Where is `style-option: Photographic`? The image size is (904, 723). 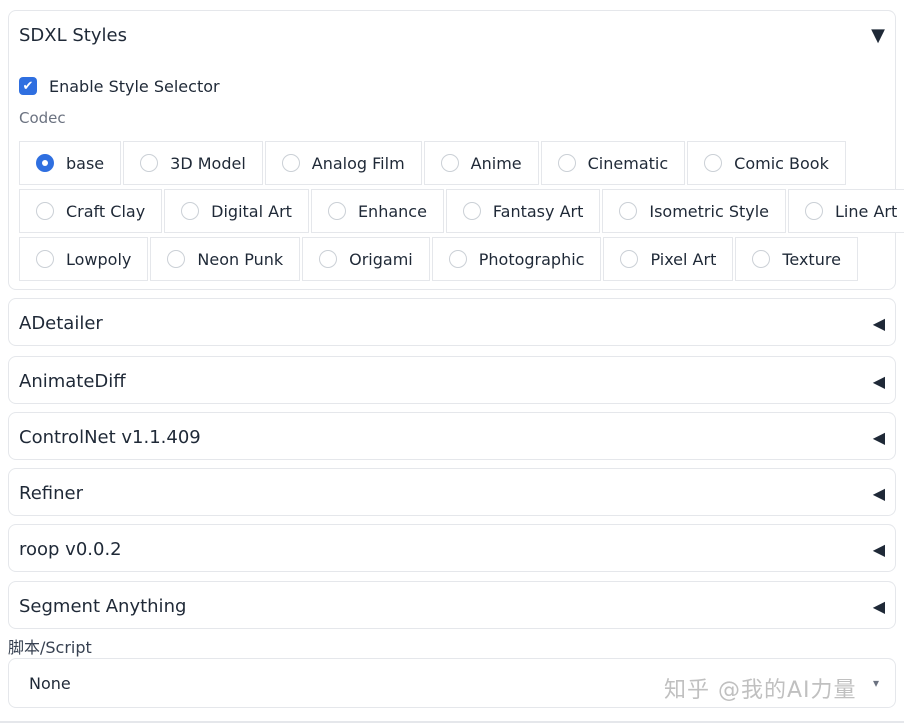
style-option: Photographic is located at coordinates (516, 259).